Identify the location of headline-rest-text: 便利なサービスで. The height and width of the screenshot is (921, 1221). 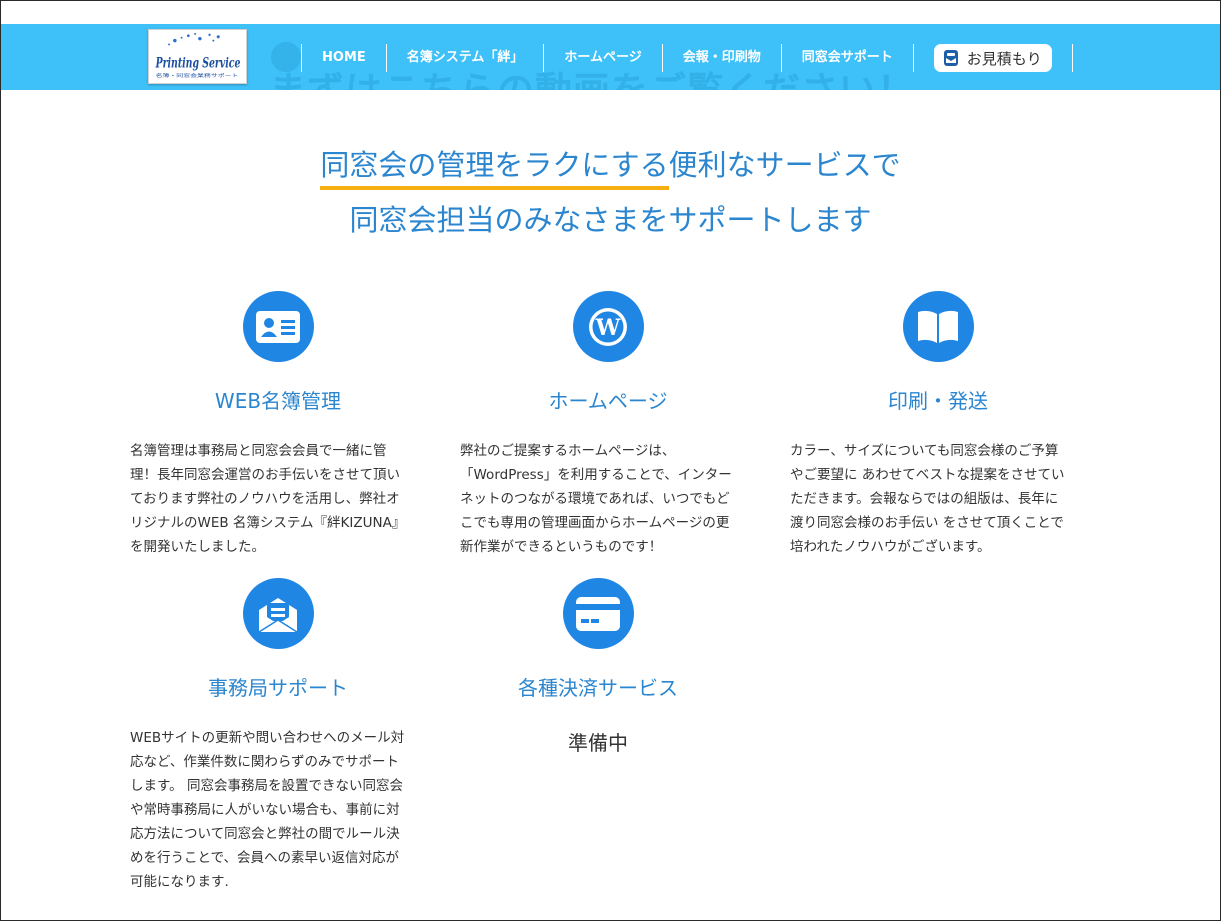
(784, 165).